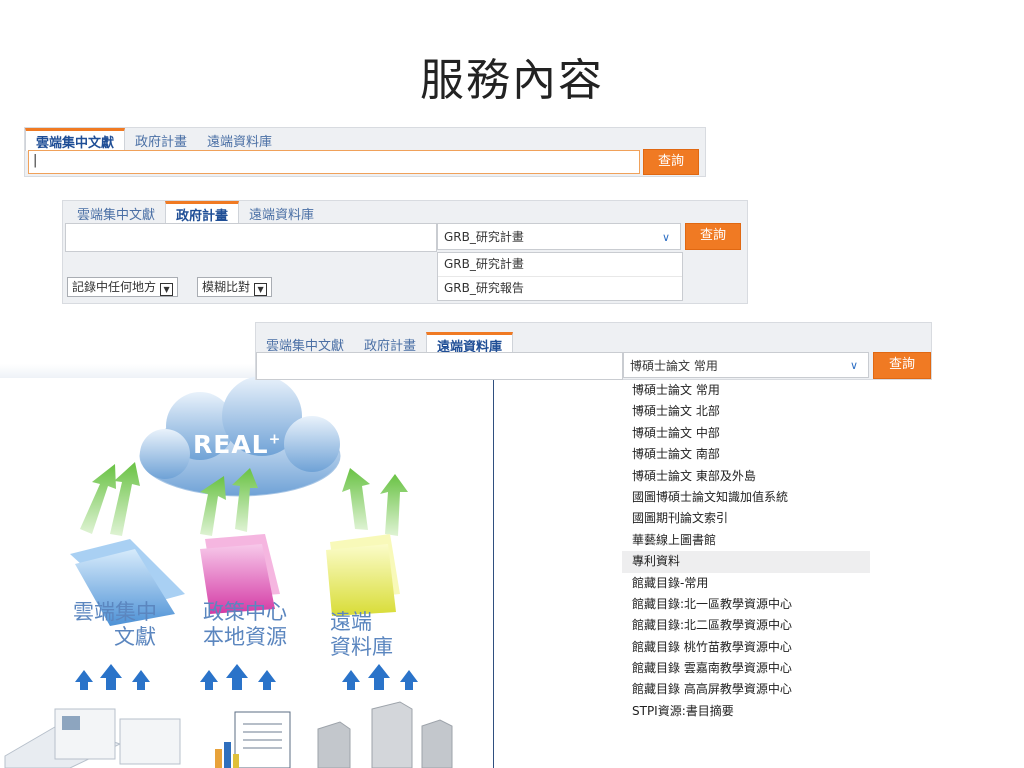  What do you see at coordinates (560, 265) in the screenshot?
I see `dropdown-option: GRB_研究計畫` at bounding box center [560, 265].